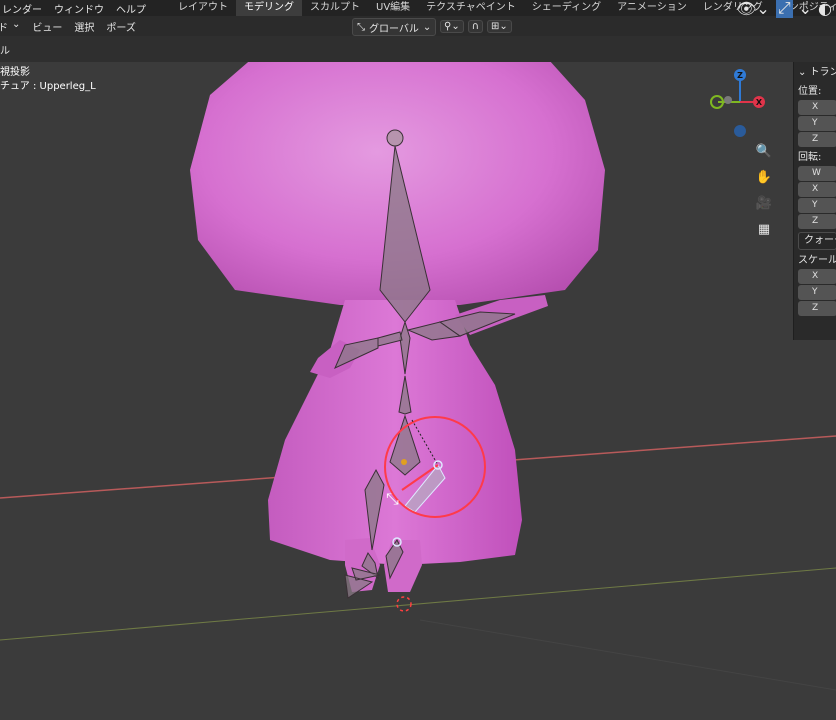  What do you see at coordinates (47, 26) in the screenshot?
I see `menu-view: ビュー` at bounding box center [47, 26].